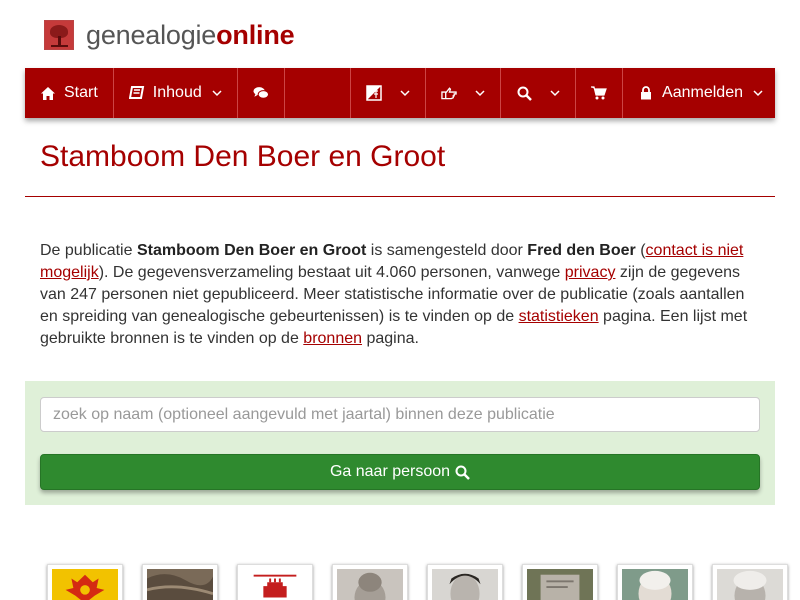 This screenshot has height=600, width=800. I want to click on sources-link: bronnen, so click(332, 338).